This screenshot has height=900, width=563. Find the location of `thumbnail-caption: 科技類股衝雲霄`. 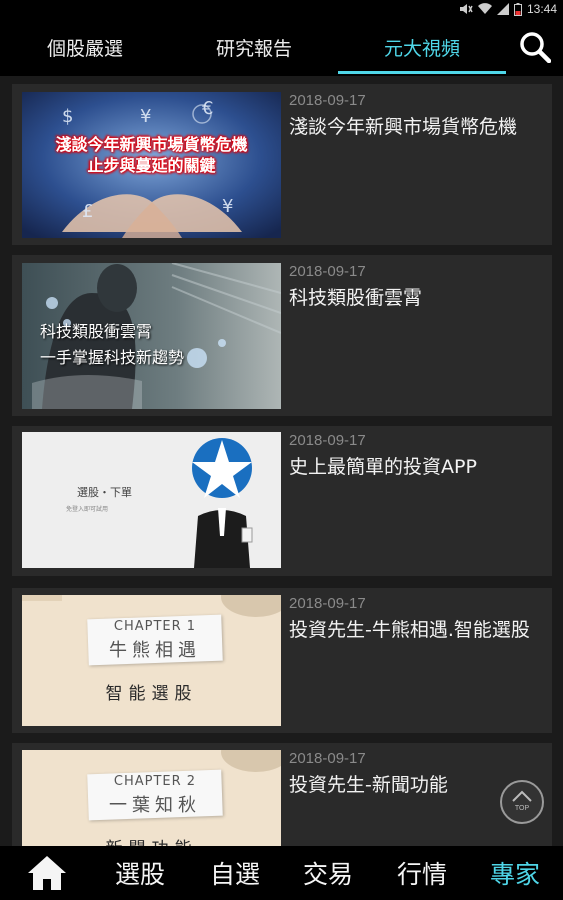

thumbnail-caption: 科技類股衝雲霄 is located at coordinates (96, 331).